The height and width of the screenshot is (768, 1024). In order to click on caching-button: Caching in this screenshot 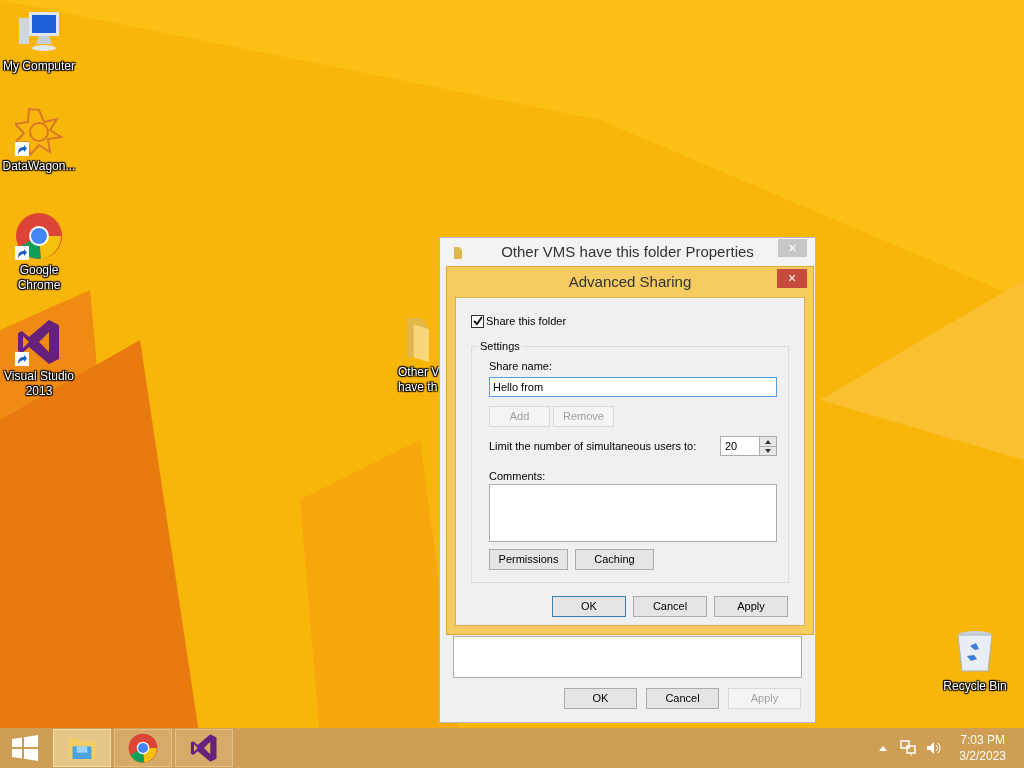, I will do `click(614, 559)`.